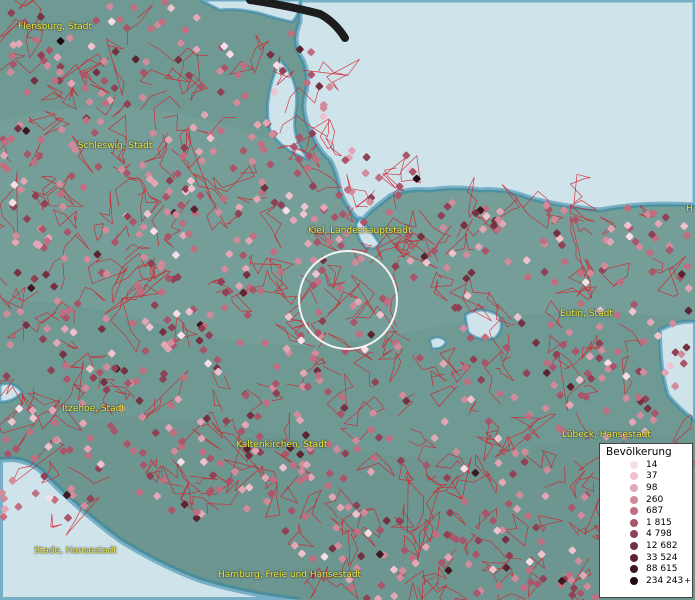 The height and width of the screenshot is (600, 695). What do you see at coordinates (55, 27) in the screenshot?
I see `place-label-flensburg: Flensburg, Stadt` at bounding box center [55, 27].